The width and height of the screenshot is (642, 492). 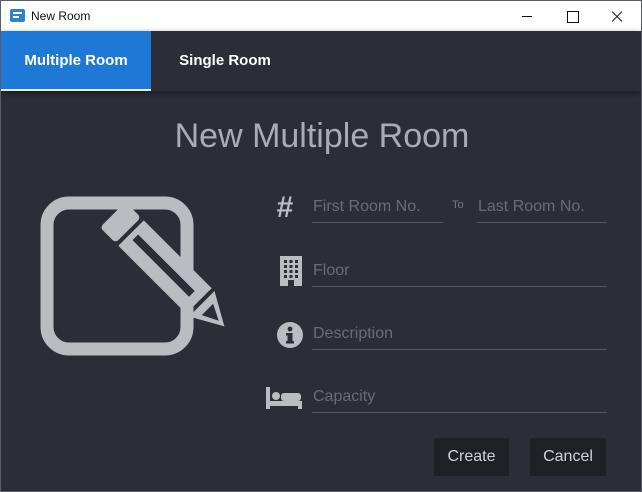 I want to click on bed-icon, so click(x=284, y=398).